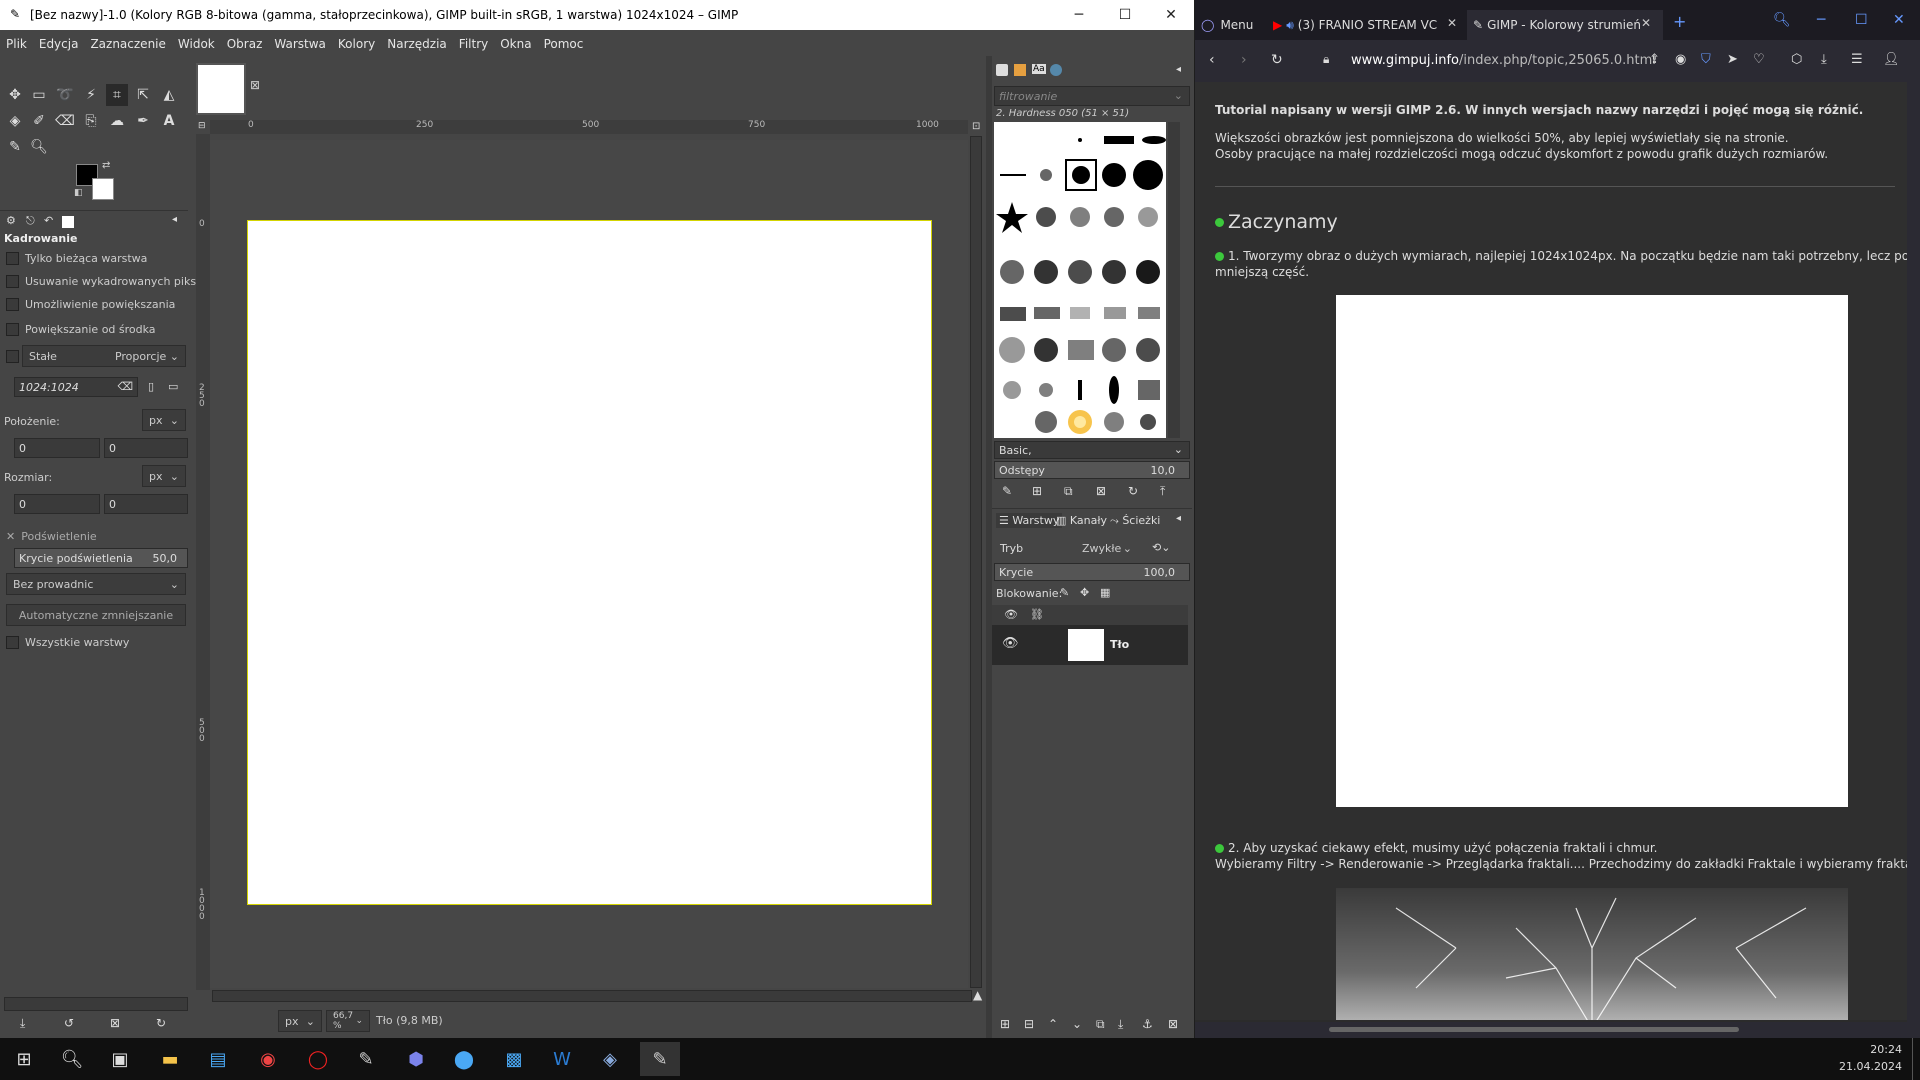 This screenshot has height=1080, width=1920. Describe the element at coordinates (416, 1059) in the screenshot. I see `teams-icon: ⬢` at that location.